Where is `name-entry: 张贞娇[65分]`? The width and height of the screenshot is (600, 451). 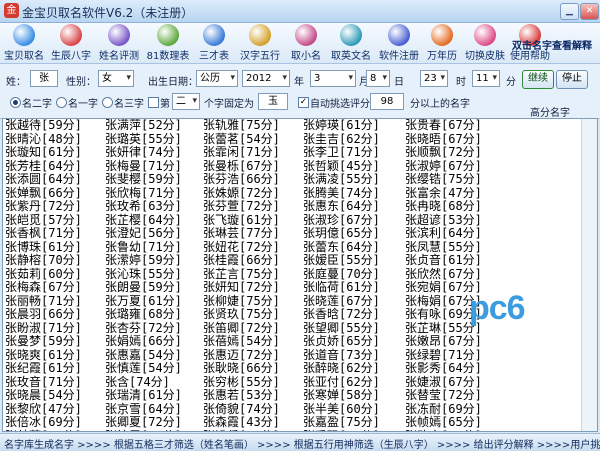 name-entry: 张贞娇[65分] is located at coordinates (341, 341).